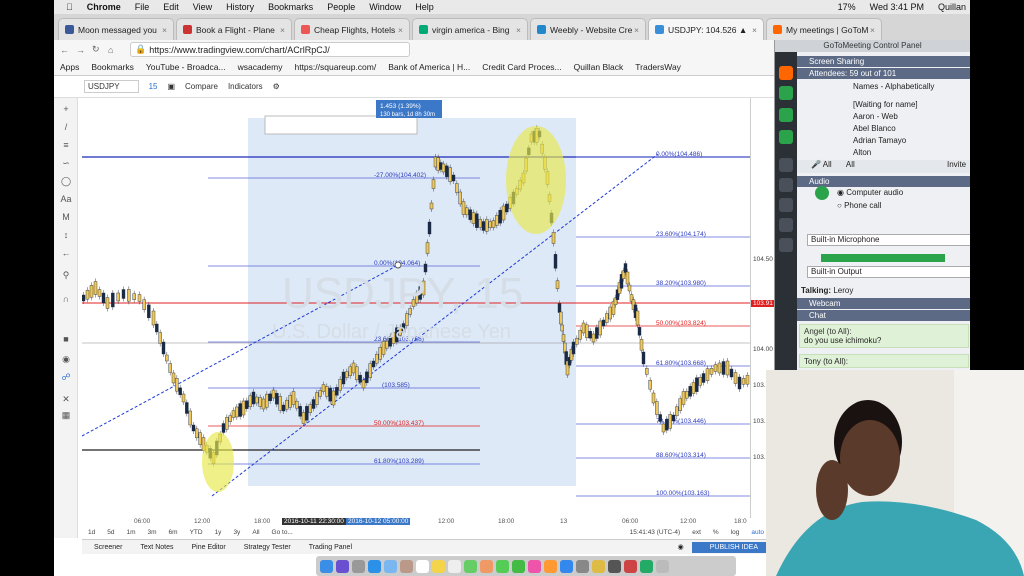 This screenshot has height=576, width=1024. Describe the element at coordinates (786, 185) in the screenshot. I see `record-icon` at that location.